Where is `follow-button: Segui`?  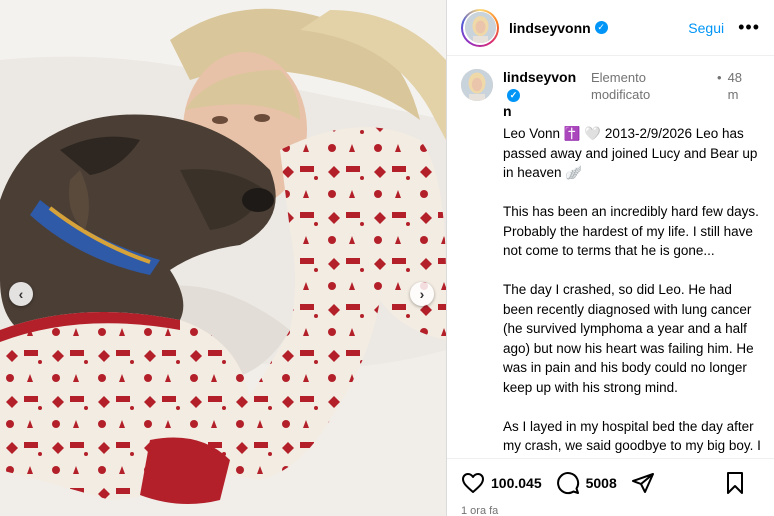
follow-button: Segui is located at coordinates (706, 28).